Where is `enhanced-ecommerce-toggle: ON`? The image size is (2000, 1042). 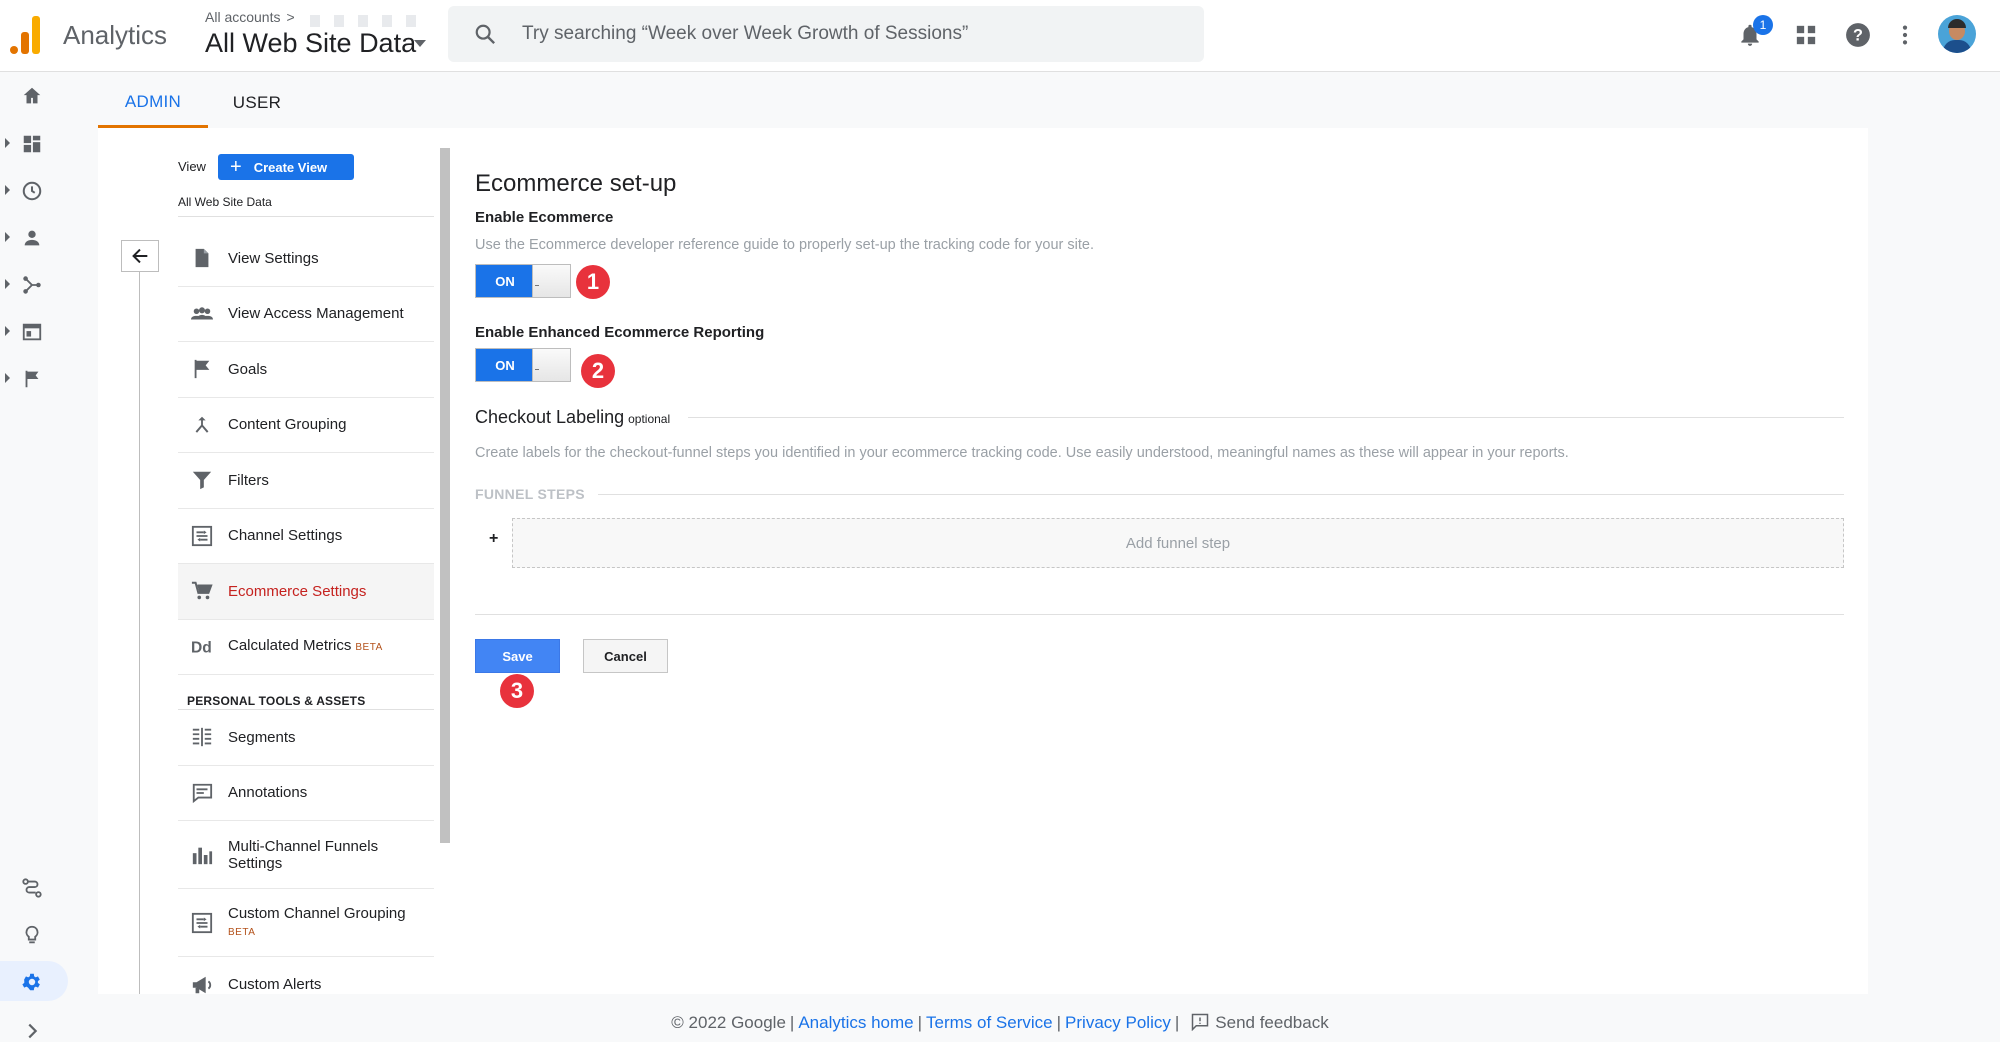 enhanced-ecommerce-toggle: ON is located at coordinates (523, 365).